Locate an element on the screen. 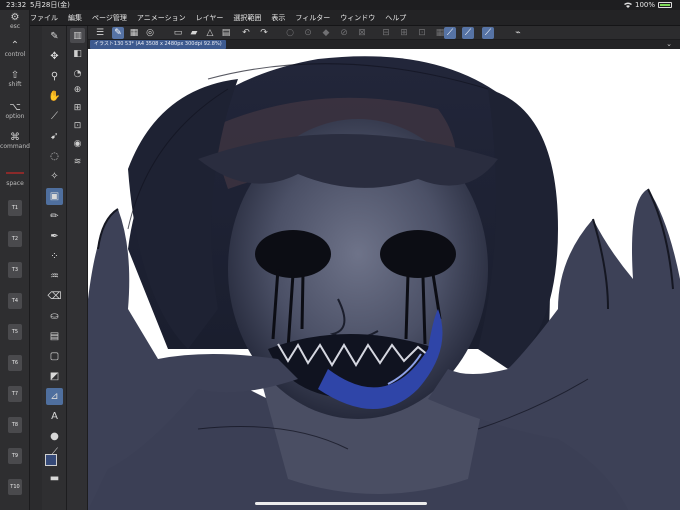 The width and height of the screenshot is (680, 510). pencil-icon: ✏ is located at coordinates (54, 216).